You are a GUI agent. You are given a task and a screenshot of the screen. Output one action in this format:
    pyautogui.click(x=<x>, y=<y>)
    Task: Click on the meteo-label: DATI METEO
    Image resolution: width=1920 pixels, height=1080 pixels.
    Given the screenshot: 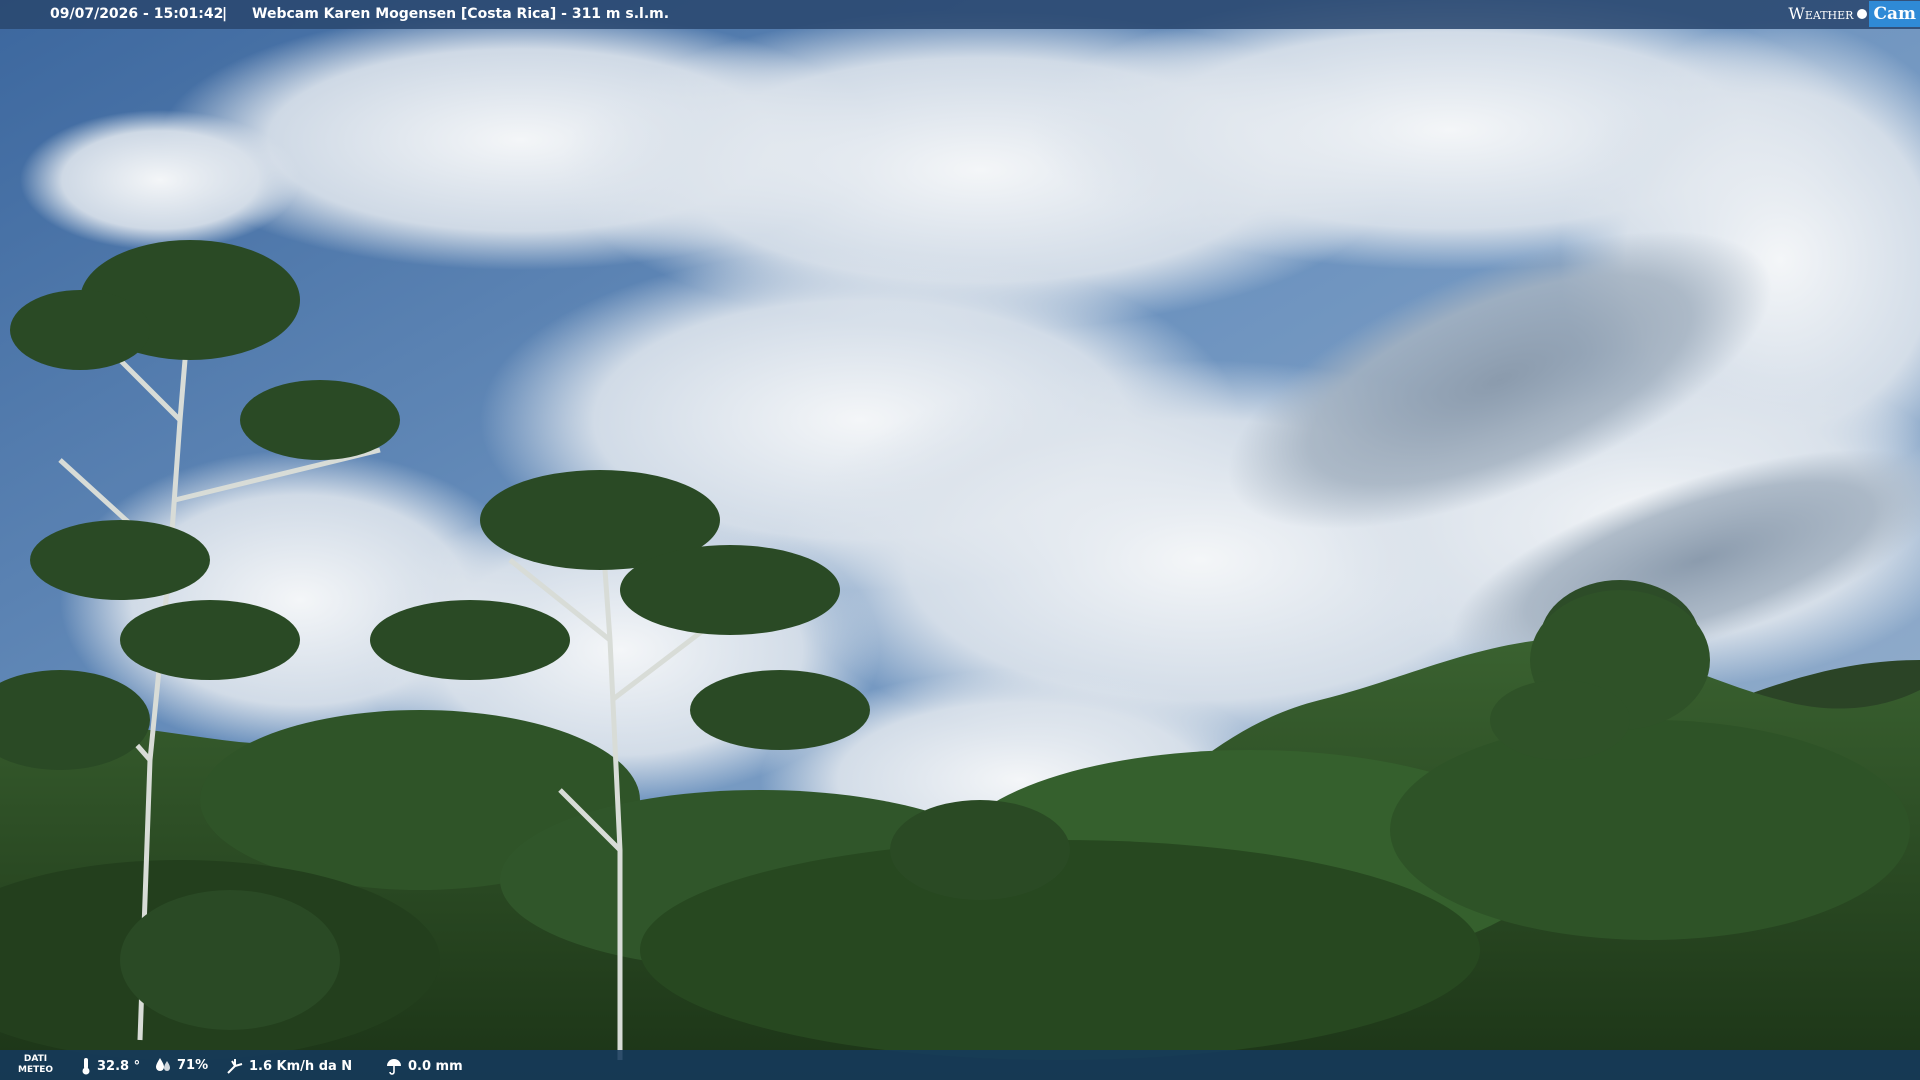 What is the action you would take?
    pyautogui.click(x=35, y=1065)
    